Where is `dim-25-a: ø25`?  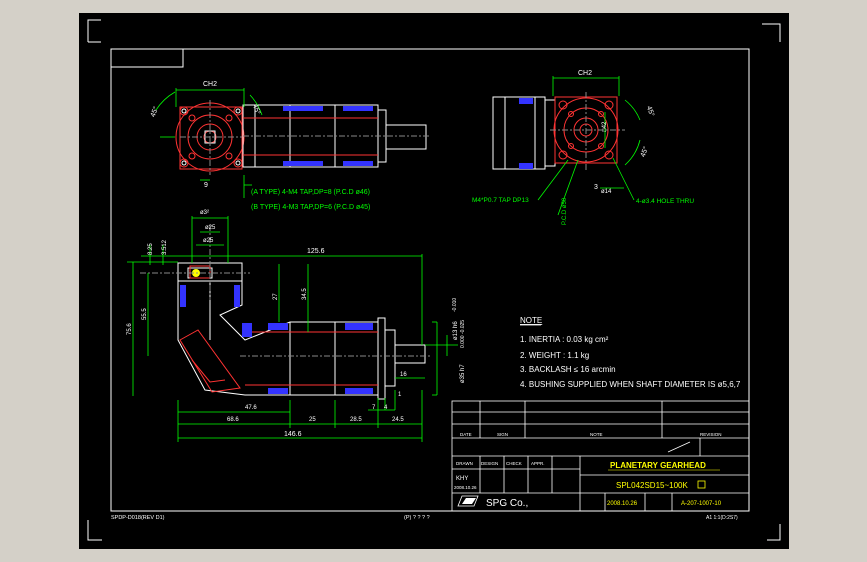
dim-25-a: ø25 is located at coordinates (210, 228).